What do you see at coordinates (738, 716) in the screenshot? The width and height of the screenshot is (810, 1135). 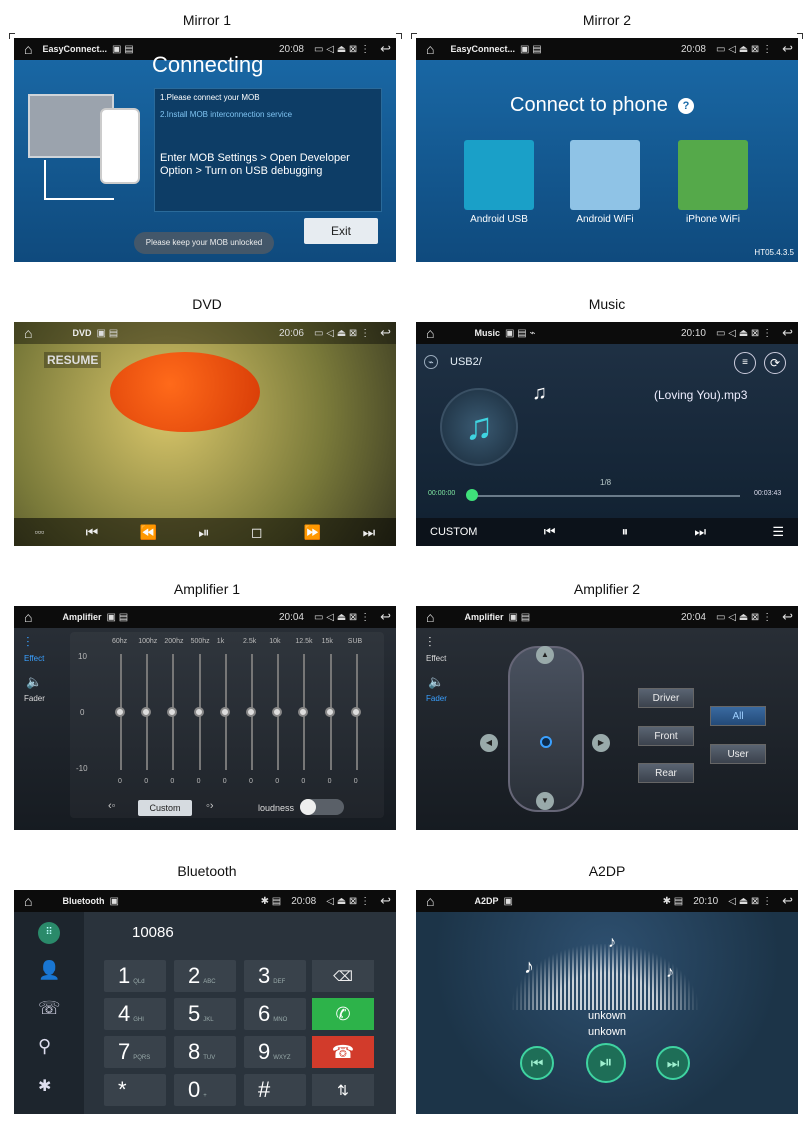 I see `all-button: All` at bounding box center [738, 716].